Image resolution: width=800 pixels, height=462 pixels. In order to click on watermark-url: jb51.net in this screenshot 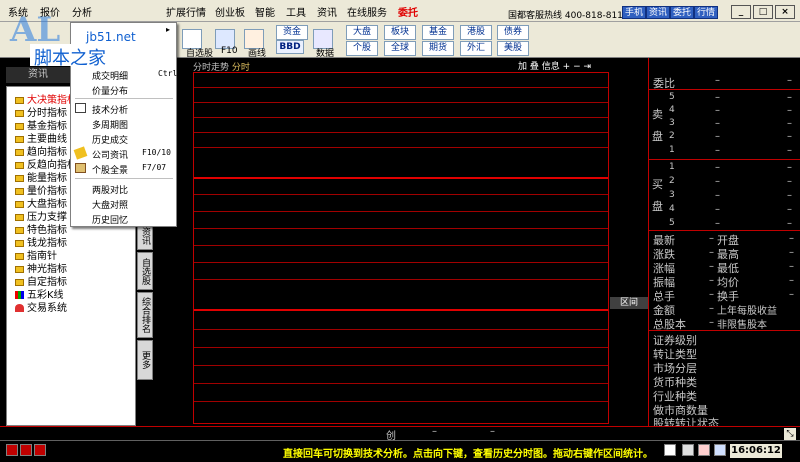, I will do `click(111, 37)`.